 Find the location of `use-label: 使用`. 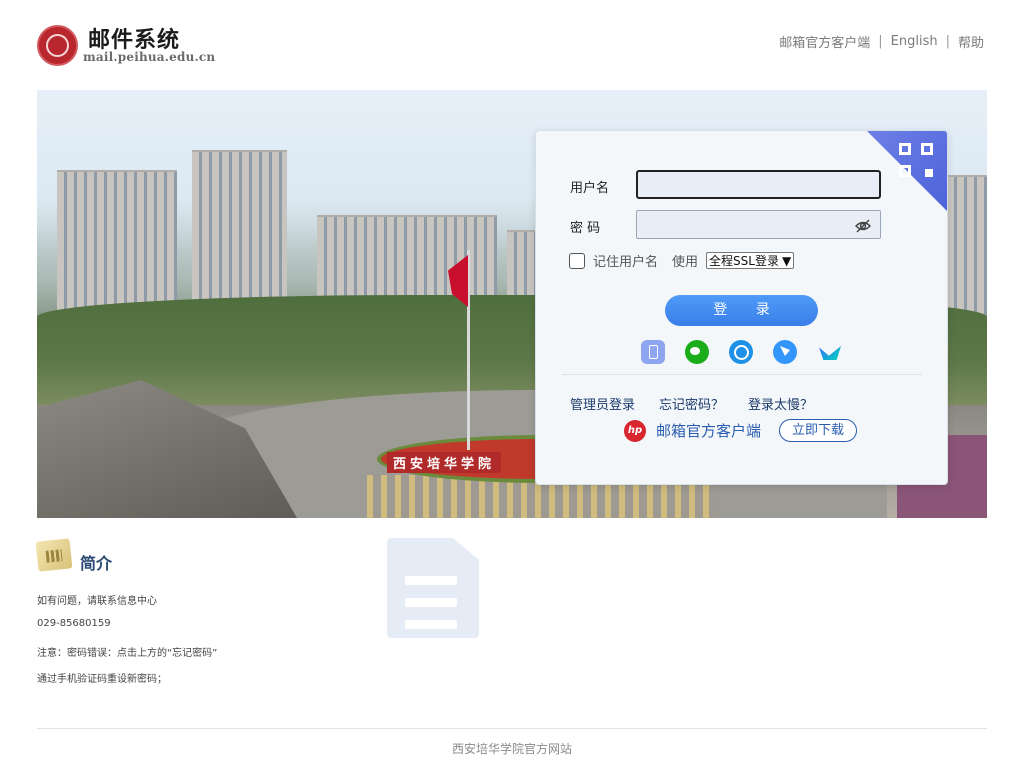

use-label: 使用 is located at coordinates (685, 262).